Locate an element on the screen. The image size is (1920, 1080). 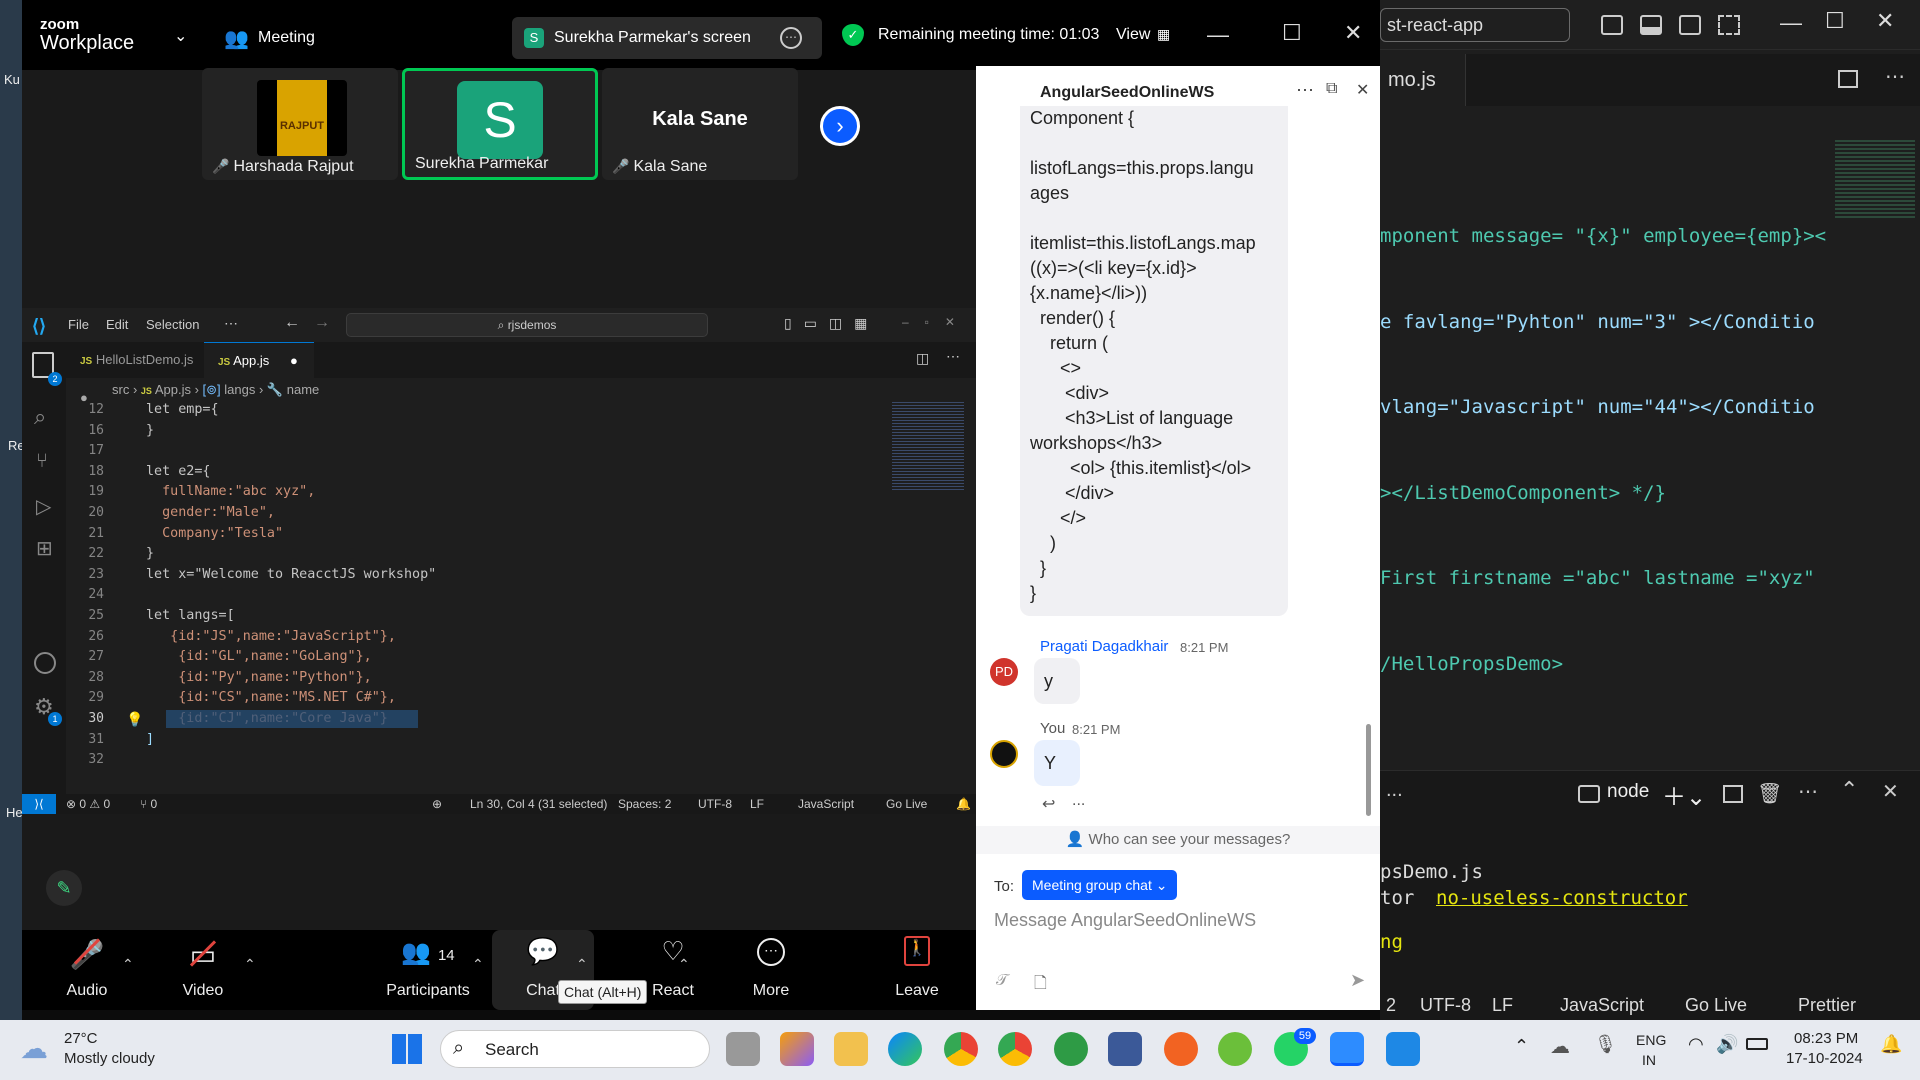
go-live: Go Live is located at coordinates (906, 804).